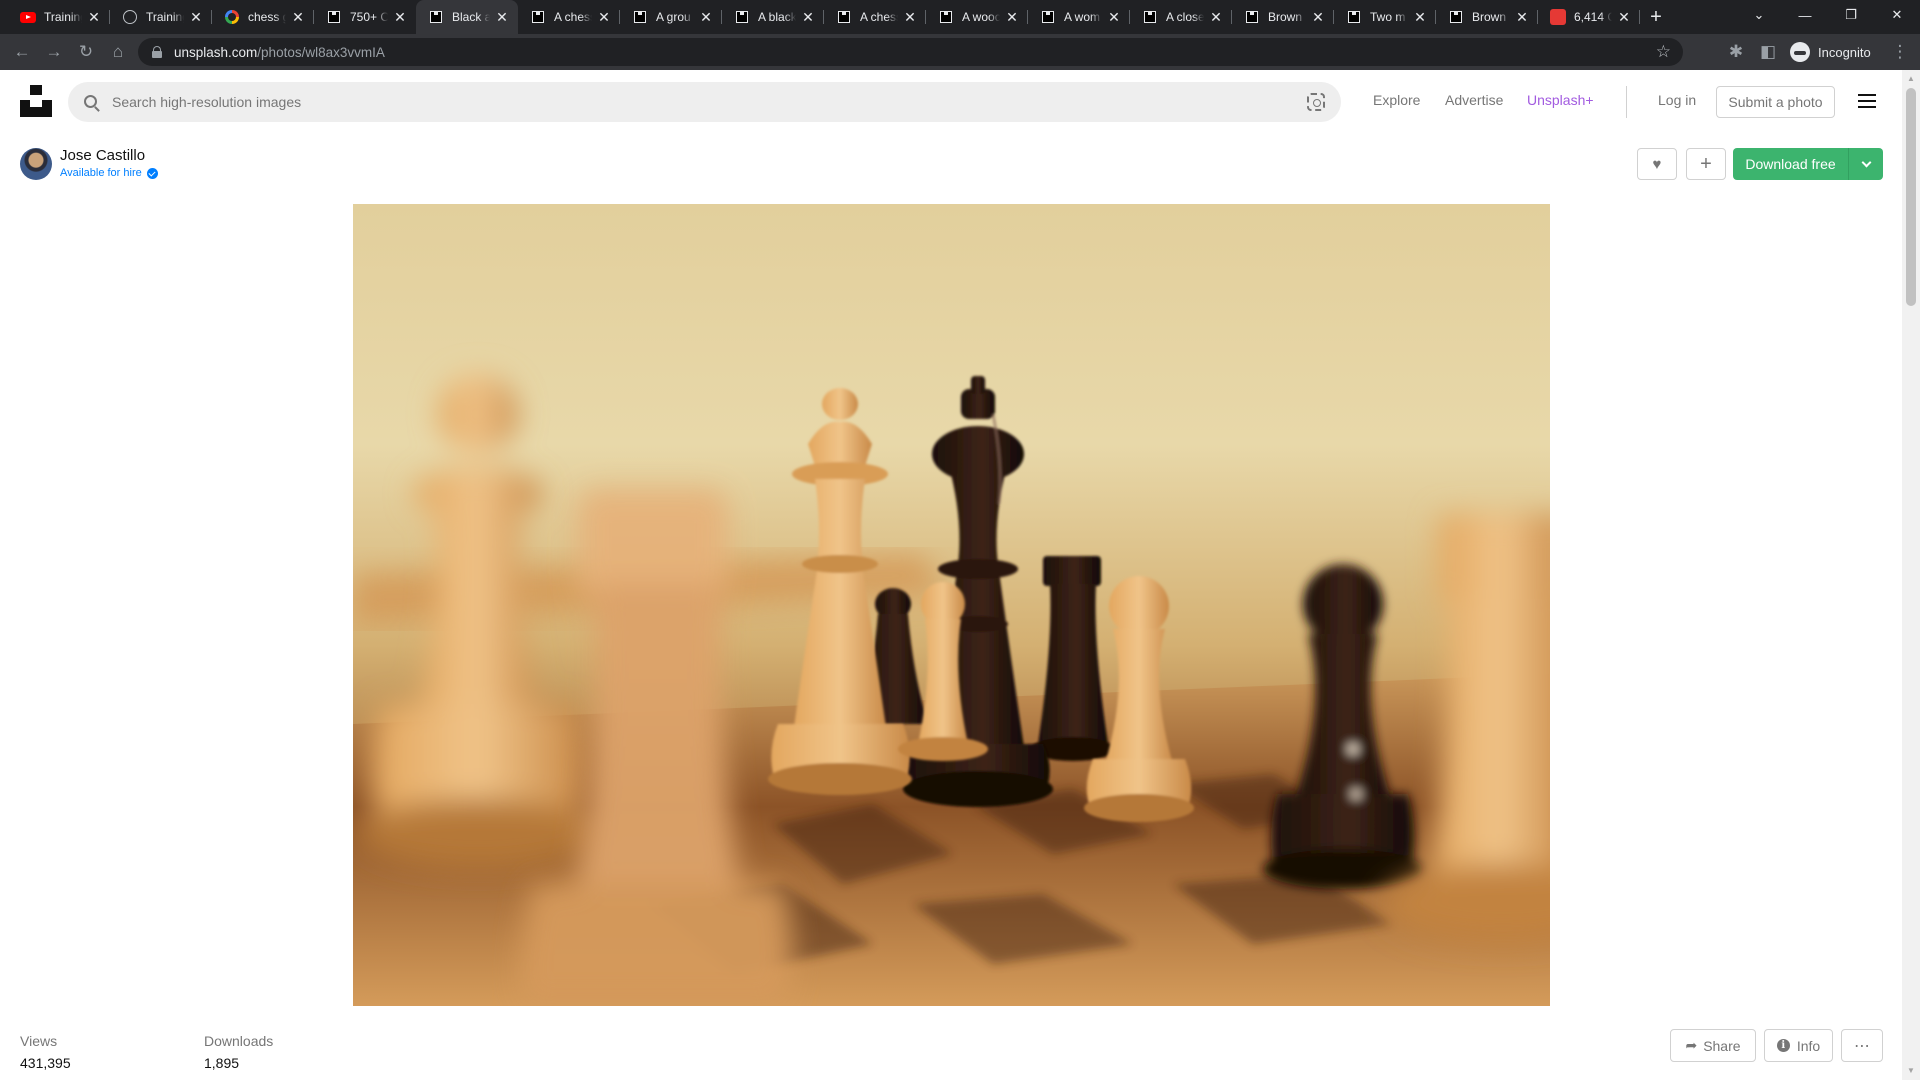 This screenshot has width=1920, height=1080. What do you see at coordinates (1830, 52) in the screenshot?
I see `incognito-profile: Incognito` at bounding box center [1830, 52].